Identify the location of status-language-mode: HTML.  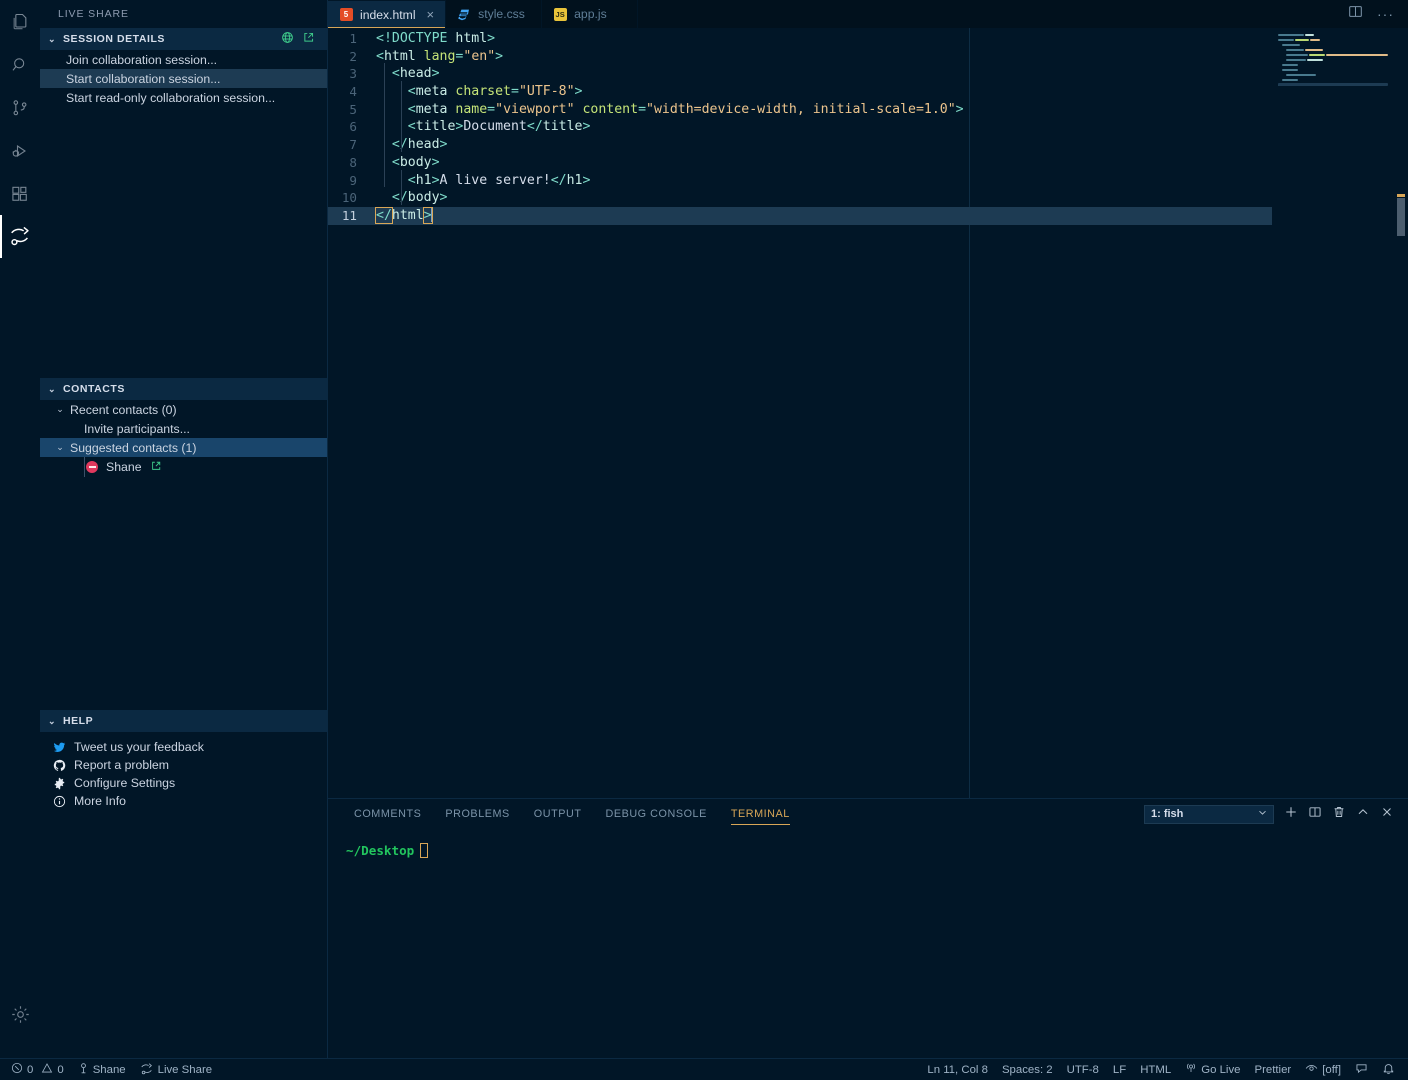
(1155, 1069).